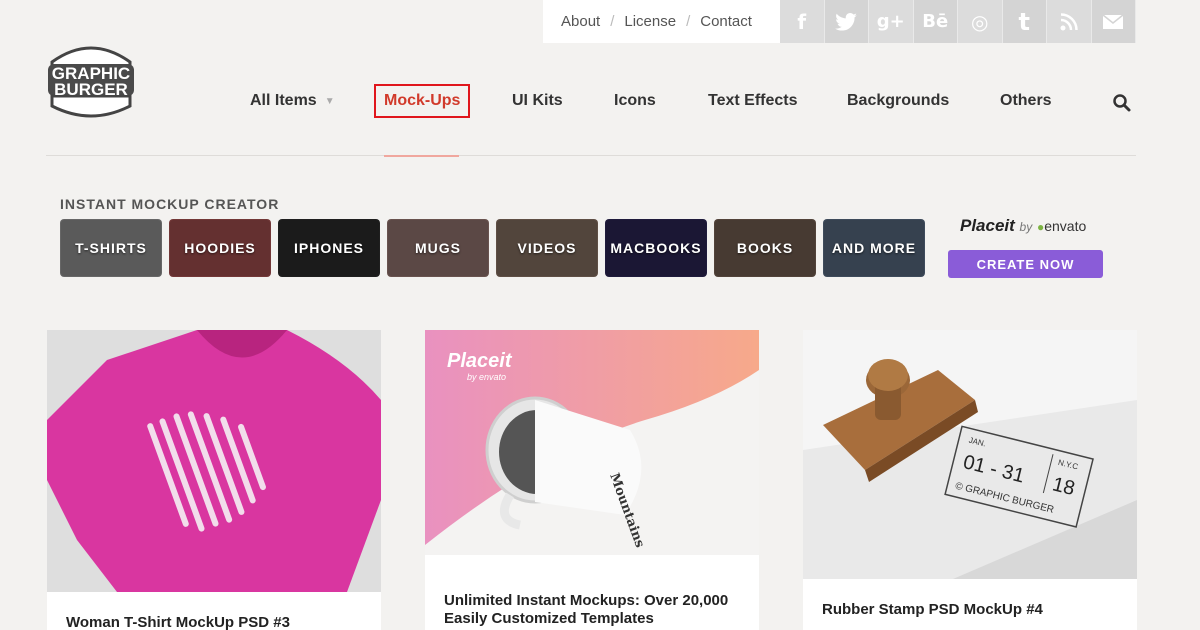 The width and height of the screenshot is (1200, 630). Describe the element at coordinates (1024, 21) in the screenshot. I see `tumblr-icon: t` at that location.